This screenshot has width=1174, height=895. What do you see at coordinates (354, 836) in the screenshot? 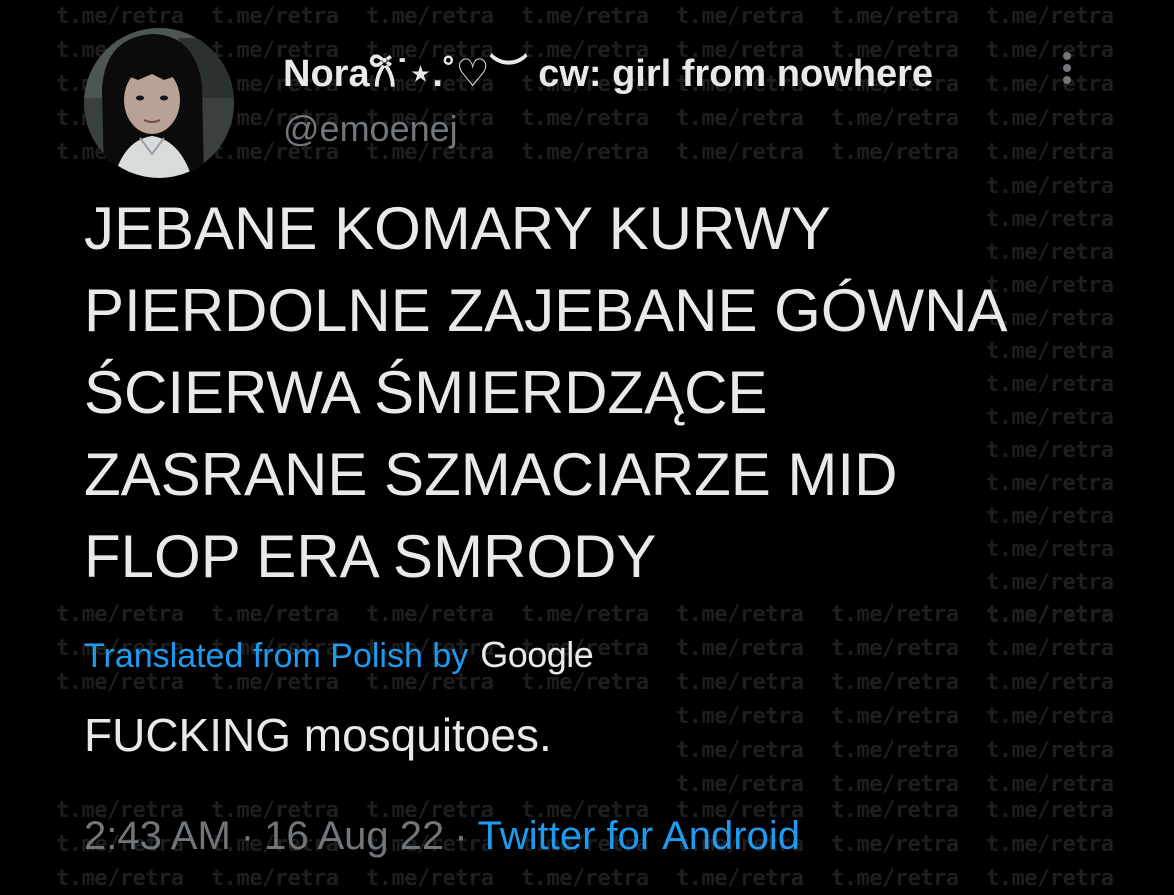
I see `tweet-date: 16 Aug 22` at bounding box center [354, 836].